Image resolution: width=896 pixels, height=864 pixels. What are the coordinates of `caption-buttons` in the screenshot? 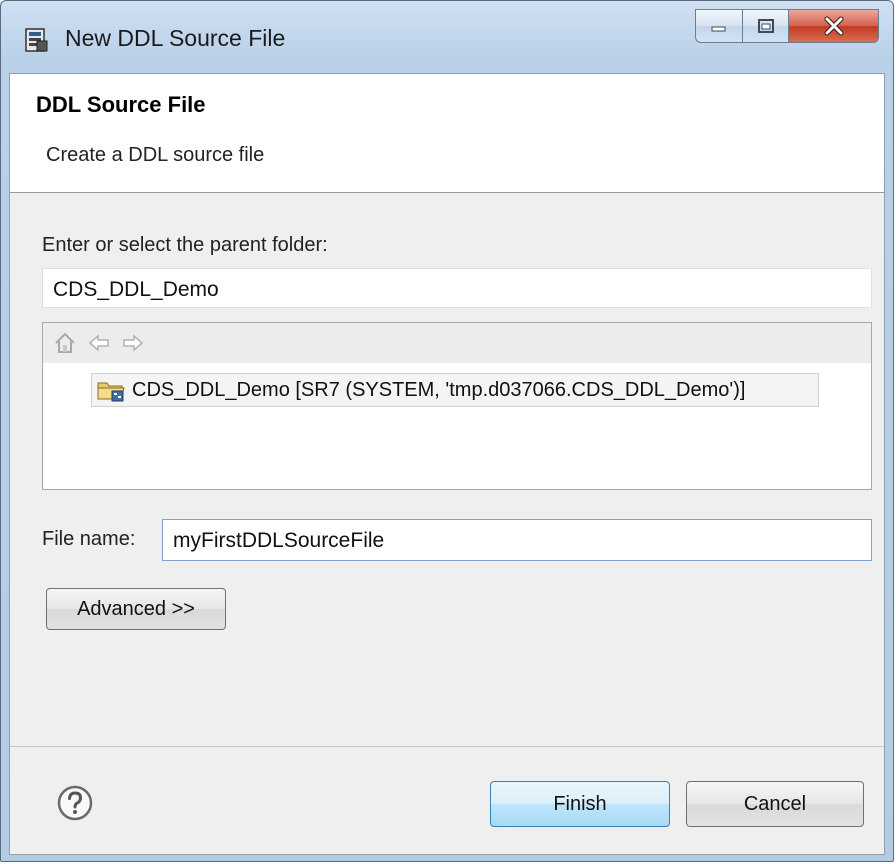 It's located at (787, 27).